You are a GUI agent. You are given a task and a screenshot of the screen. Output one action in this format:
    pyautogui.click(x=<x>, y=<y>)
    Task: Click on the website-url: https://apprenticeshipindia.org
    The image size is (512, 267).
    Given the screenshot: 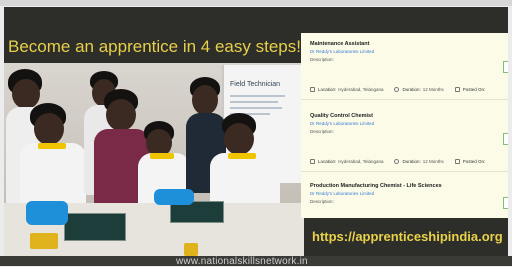 What is the action you would take?
    pyautogui.click(x=407, y=236)
    